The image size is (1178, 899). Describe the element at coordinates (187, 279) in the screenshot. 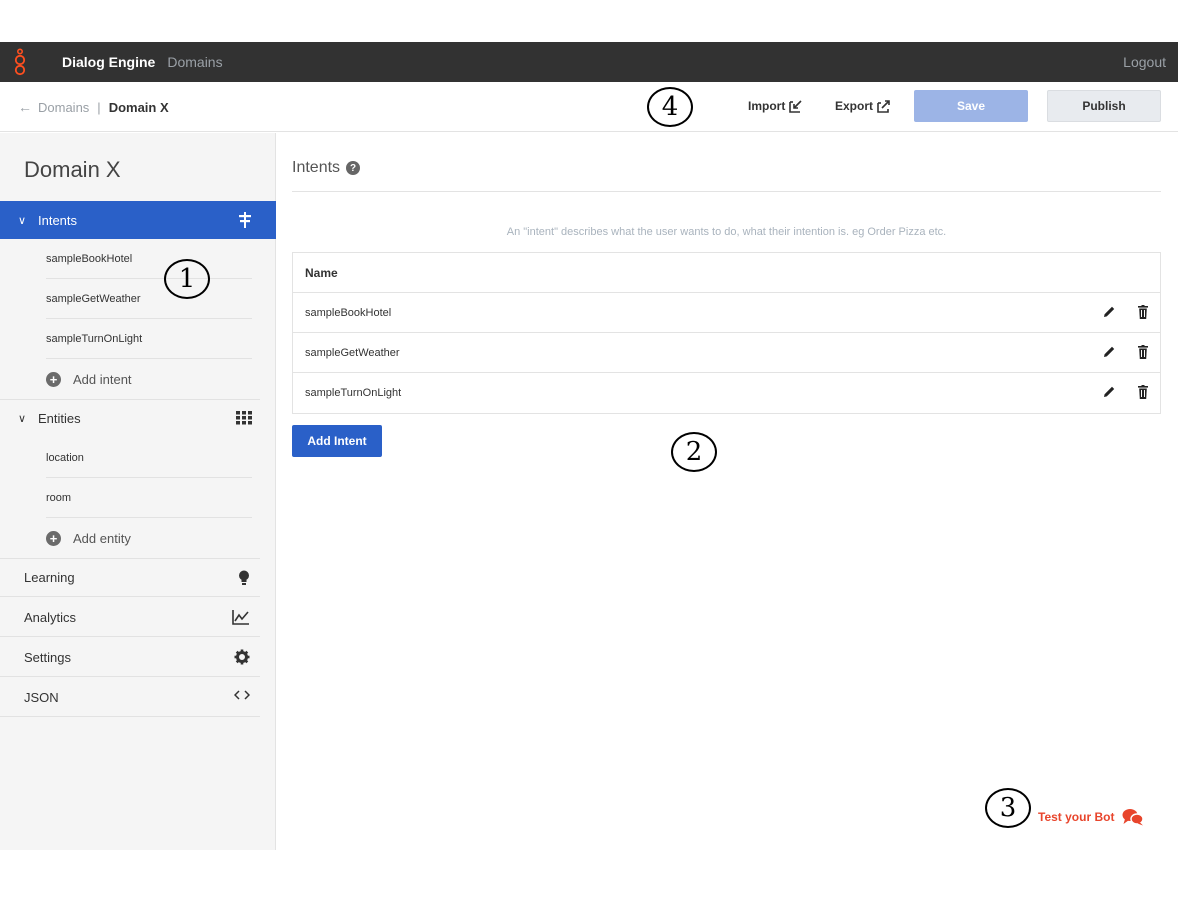

I see `callout-number: 1` at that location.